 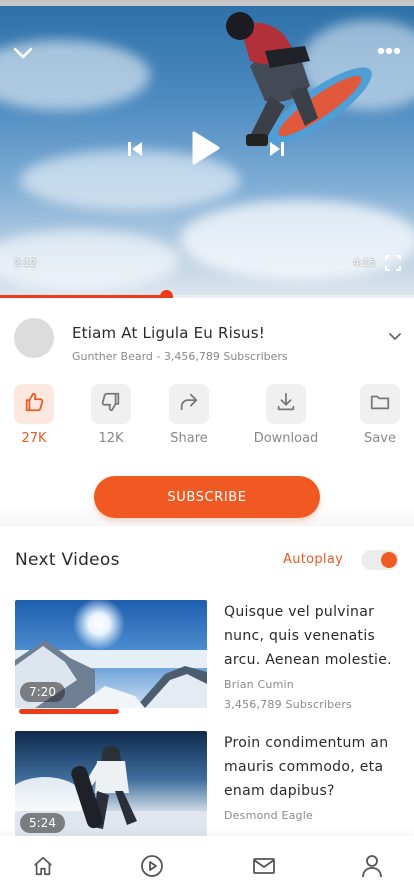 I want to click on video-title: Etiam At Ligula Eu Risus!, so click(x=168, y=333).